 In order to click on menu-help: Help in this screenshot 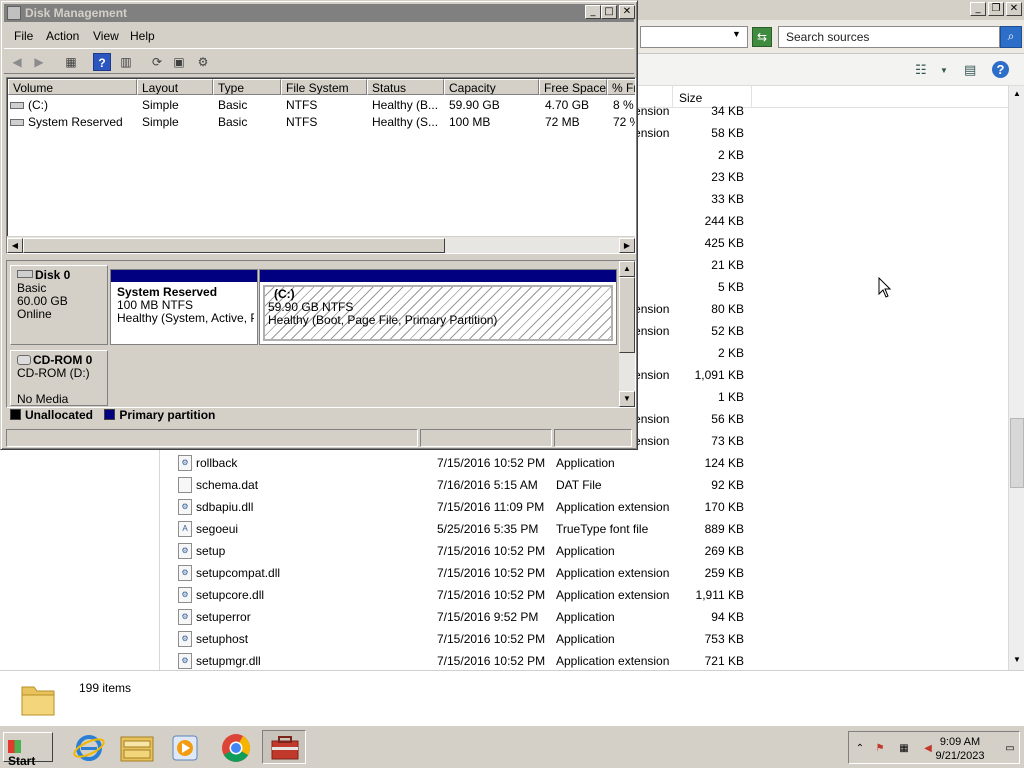, I will do `click(142, 36)`.